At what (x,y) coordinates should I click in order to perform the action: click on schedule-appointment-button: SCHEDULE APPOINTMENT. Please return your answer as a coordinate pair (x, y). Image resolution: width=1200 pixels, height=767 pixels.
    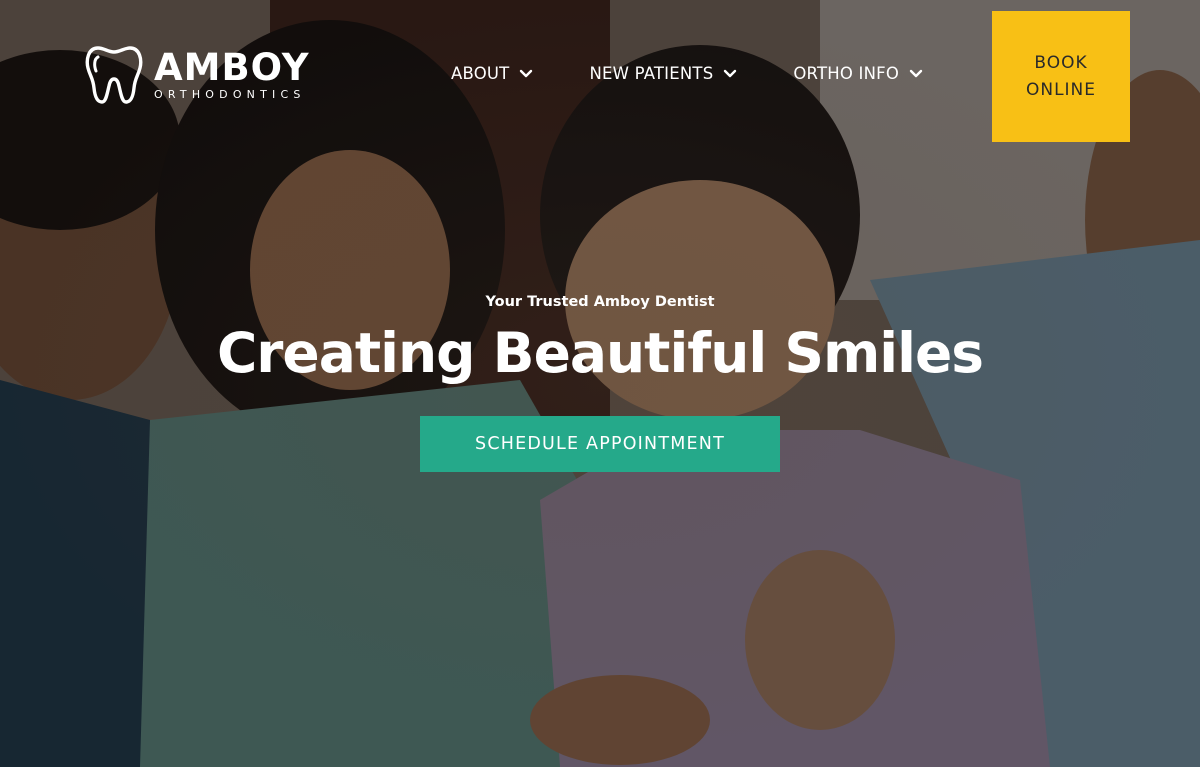
    Looking at the image, I should click on (600, 444).